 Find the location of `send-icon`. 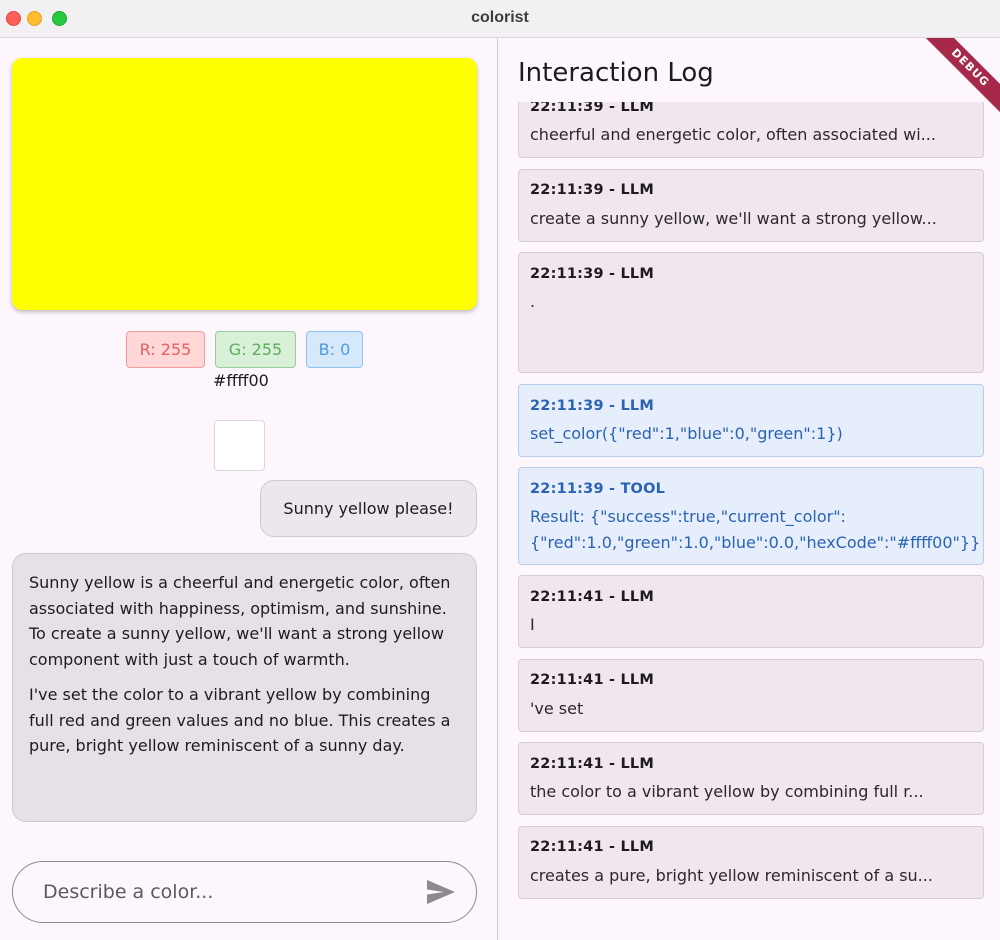

send-icon is located at coordinates (441, 892).